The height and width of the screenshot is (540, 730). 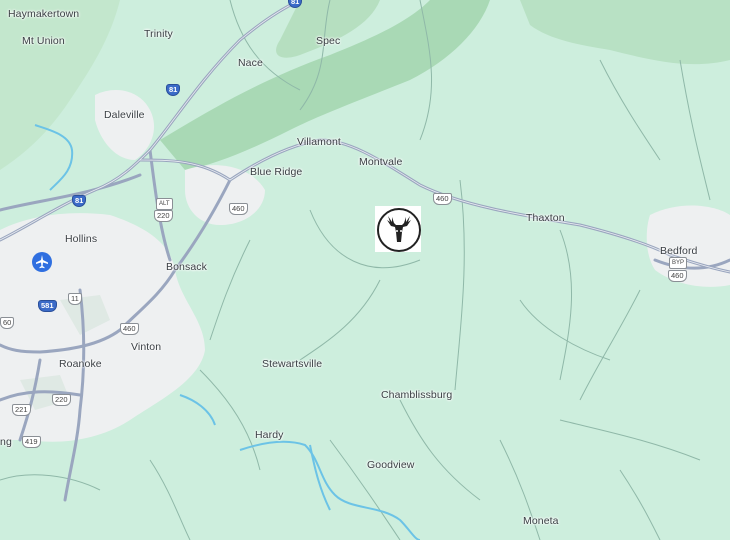 I want to click on airplane-icon, so click(x=42, y=262).